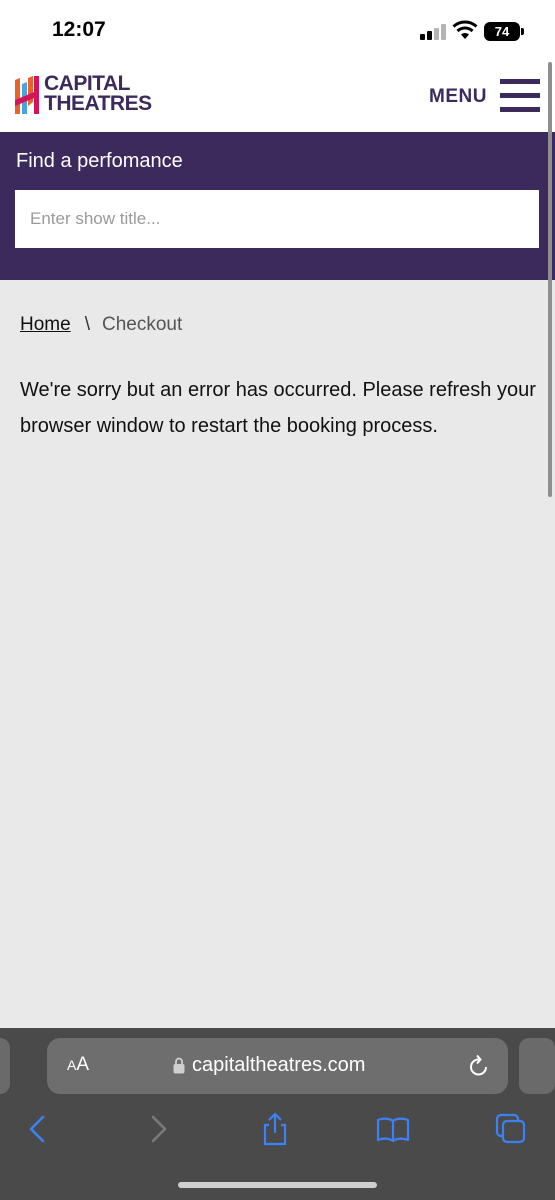 The width and height of the screenshot is (555, 1200). What do you see at coordinates (142, 324) in the screenshot?
I see `breadcrumb-current: Checkout` at bounding box center [142, 324].